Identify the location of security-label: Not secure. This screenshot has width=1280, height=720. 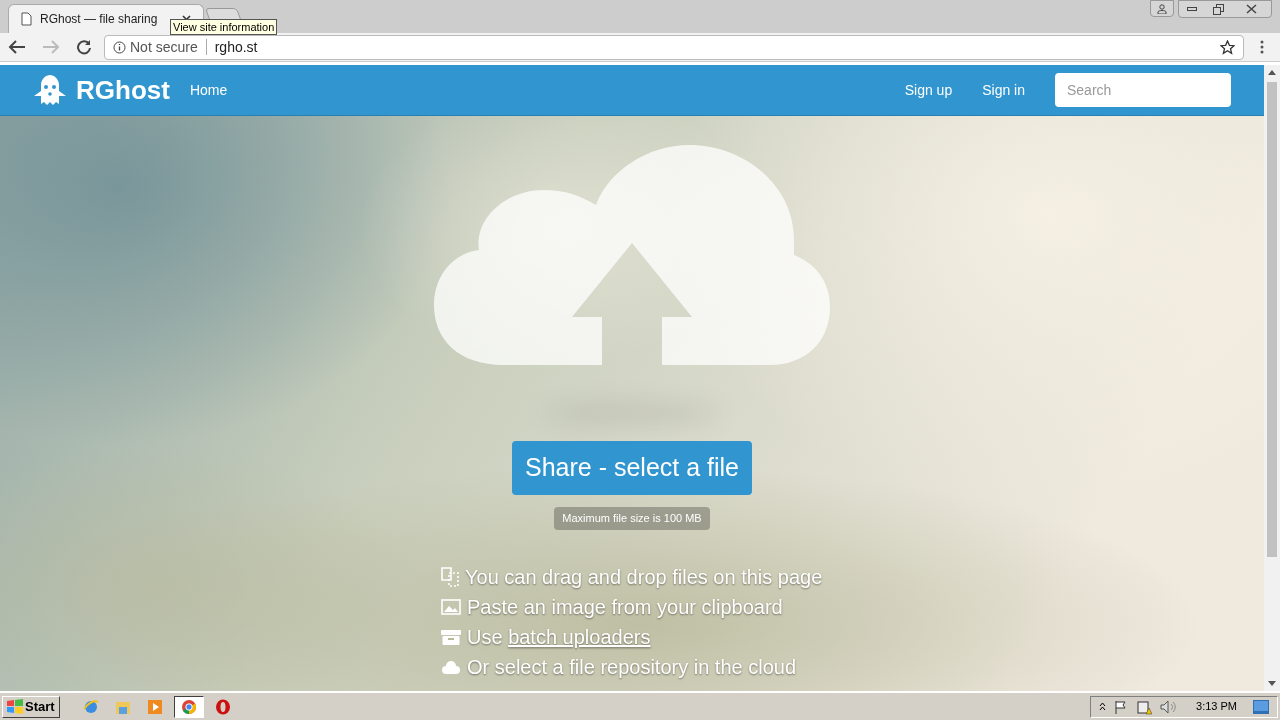
(164, 47).